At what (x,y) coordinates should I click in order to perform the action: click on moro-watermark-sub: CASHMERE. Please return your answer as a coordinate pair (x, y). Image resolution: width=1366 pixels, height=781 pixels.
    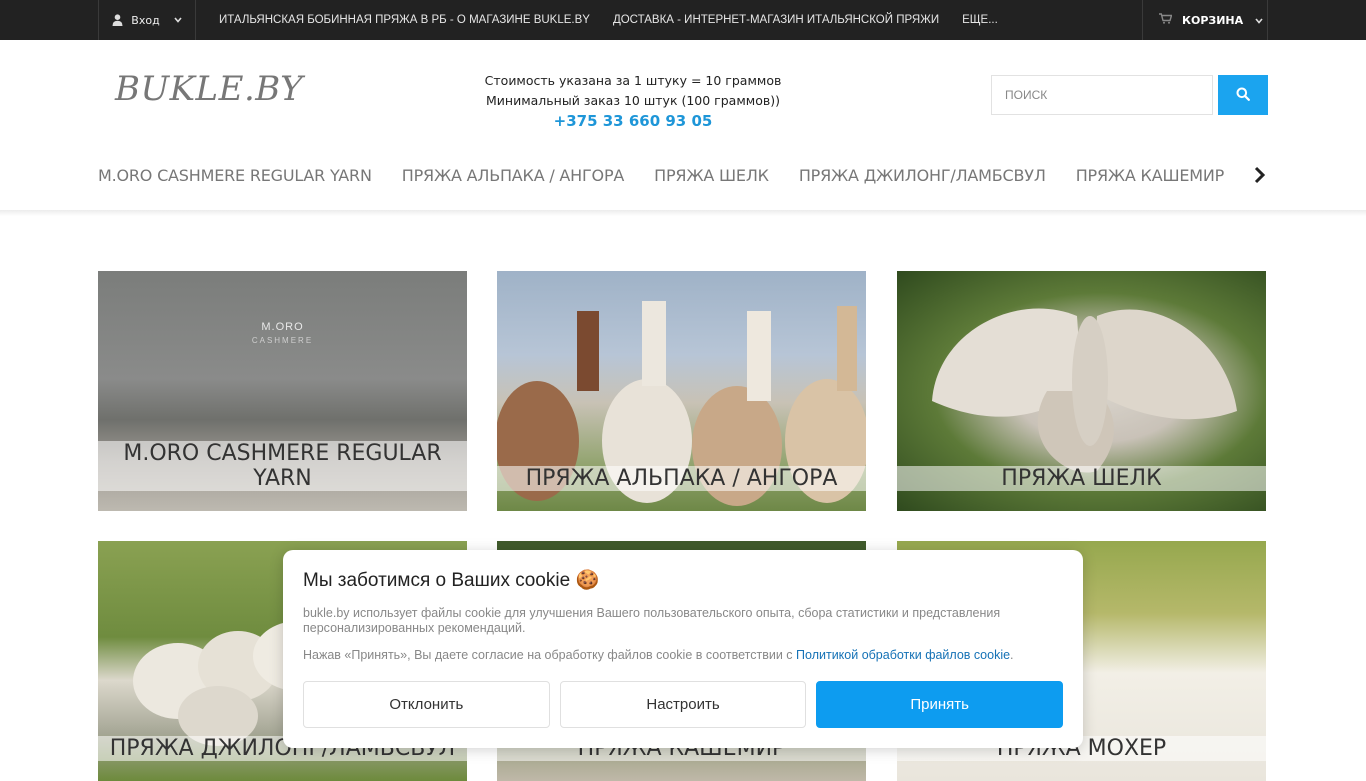
    Looking at the image, I should click on (282, 340).